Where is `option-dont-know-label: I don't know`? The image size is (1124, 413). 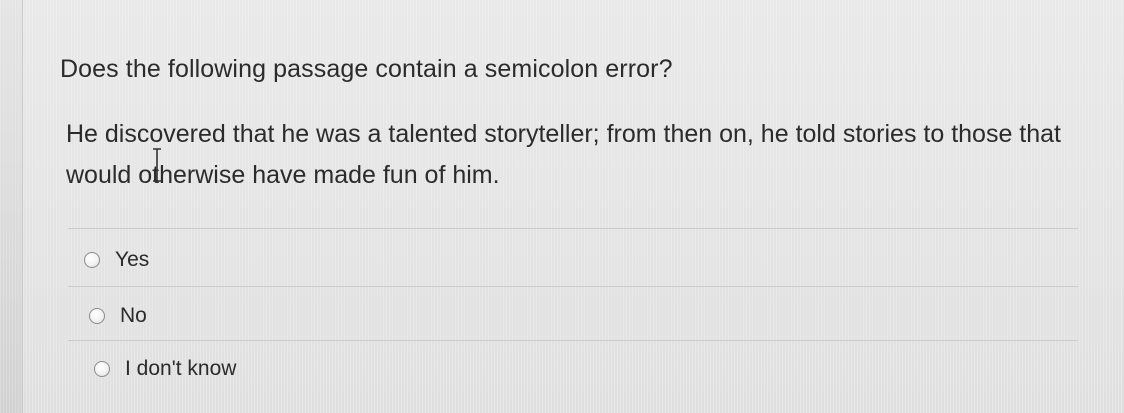 option-dont-know-label: I don't know is located at coordinates (181, 368).